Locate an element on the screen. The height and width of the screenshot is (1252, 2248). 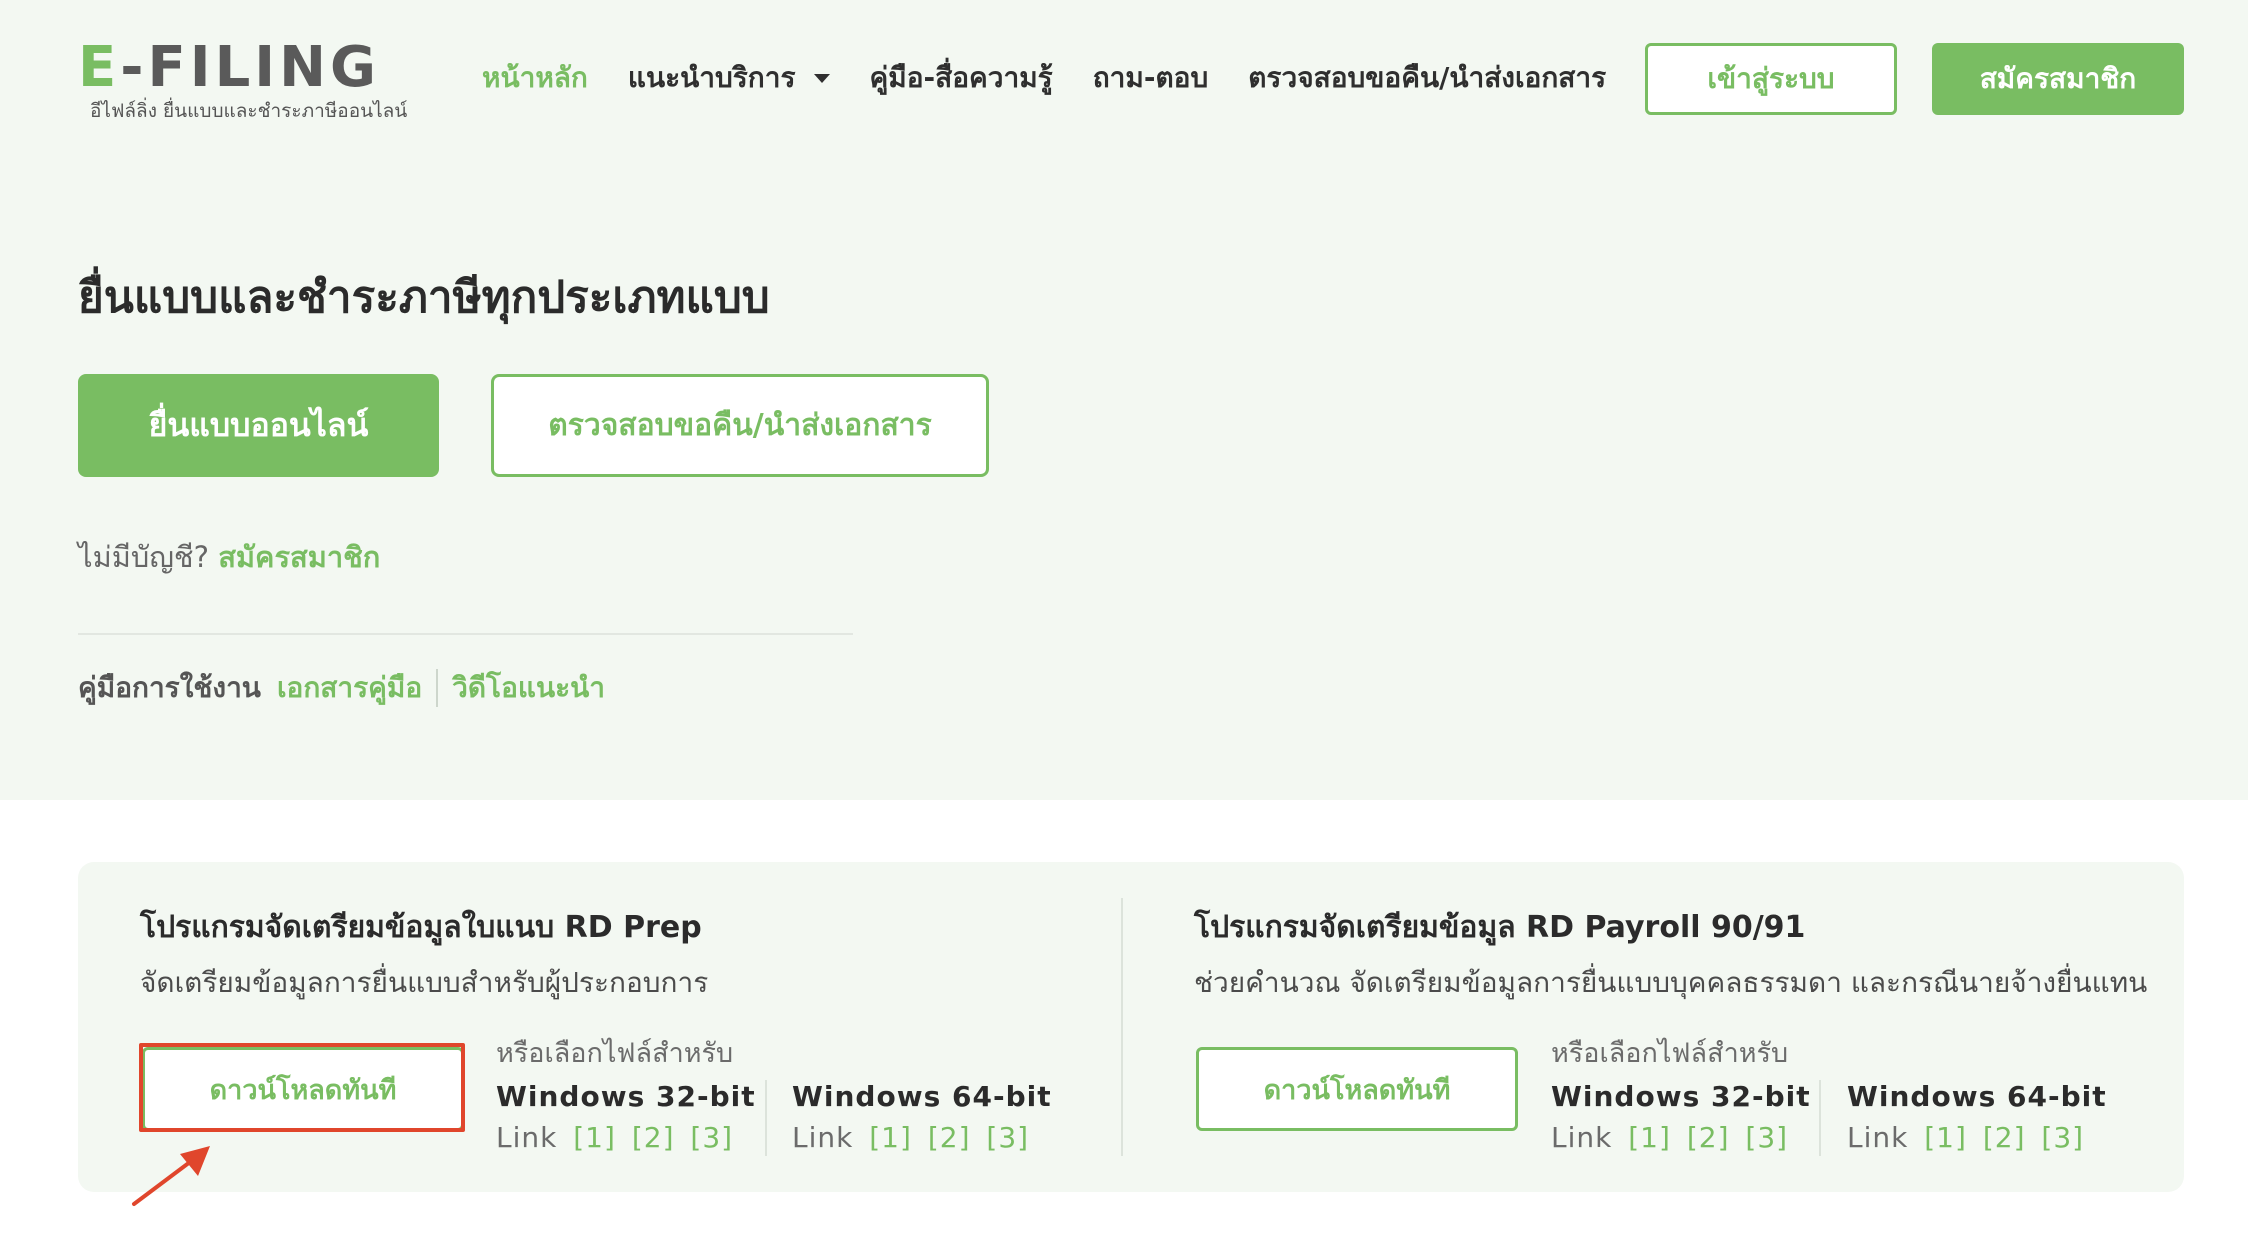
register-link: สมัครสมาชิก is located at coordinates (299, 557).